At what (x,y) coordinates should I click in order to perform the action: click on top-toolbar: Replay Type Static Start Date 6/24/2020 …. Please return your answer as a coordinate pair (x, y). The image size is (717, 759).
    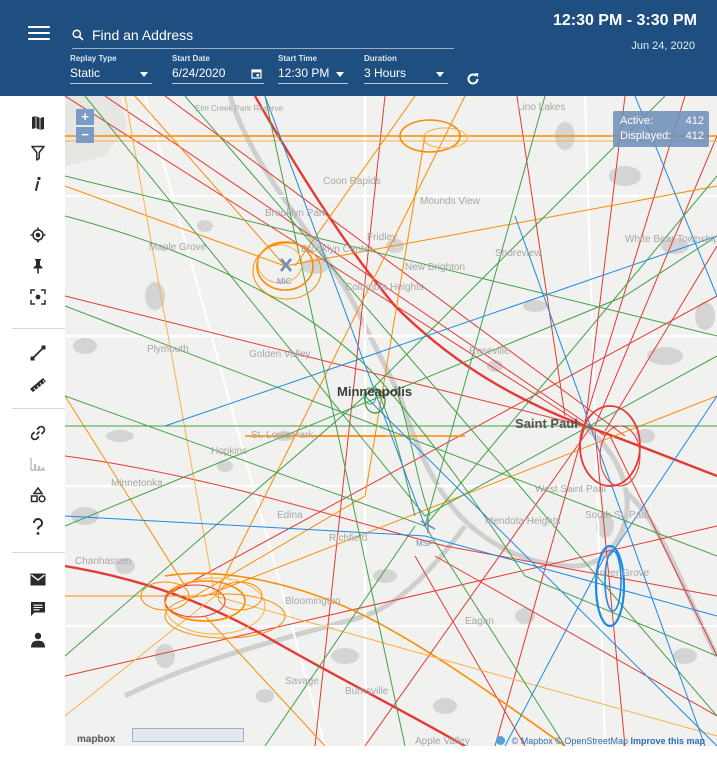
    Looking at the image, I should click on (358, 48).